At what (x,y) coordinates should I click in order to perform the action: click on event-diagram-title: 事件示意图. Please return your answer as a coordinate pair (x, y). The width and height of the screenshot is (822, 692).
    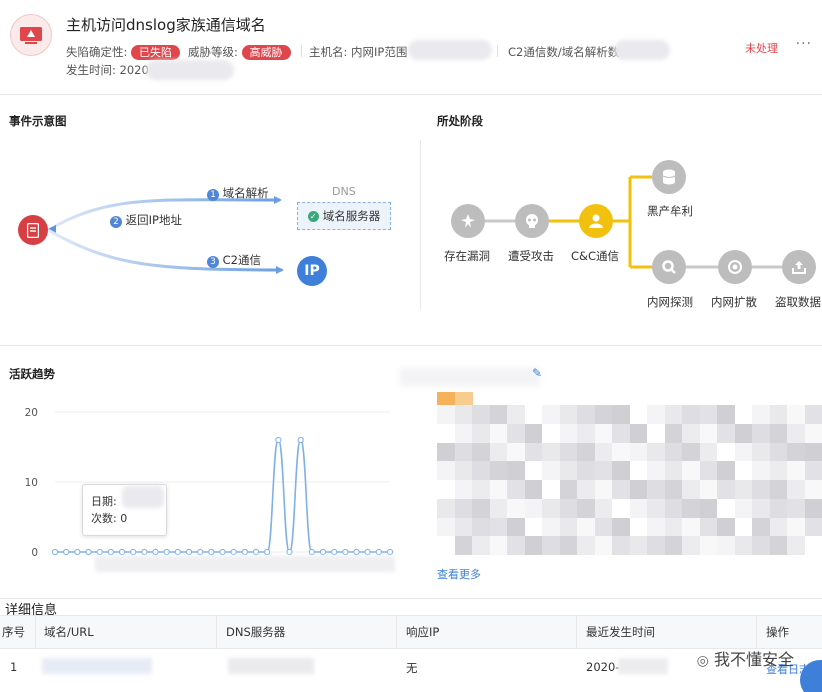
    Looking at the image, I should click on (38, 121).